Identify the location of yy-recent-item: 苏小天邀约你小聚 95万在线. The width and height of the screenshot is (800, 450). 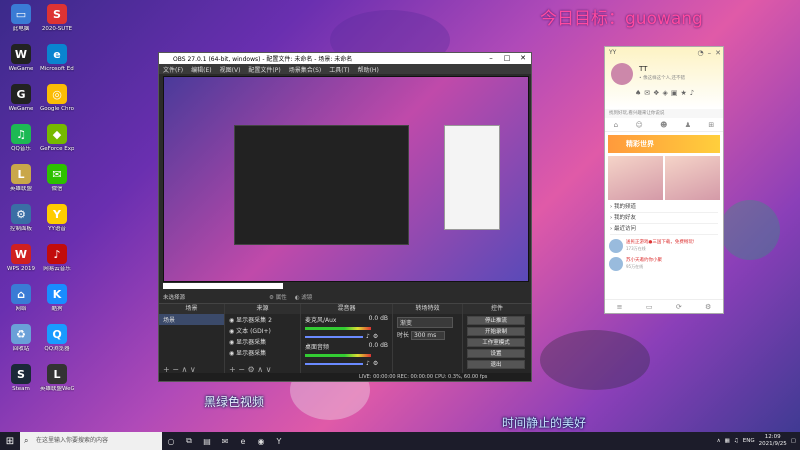
(664, 264).